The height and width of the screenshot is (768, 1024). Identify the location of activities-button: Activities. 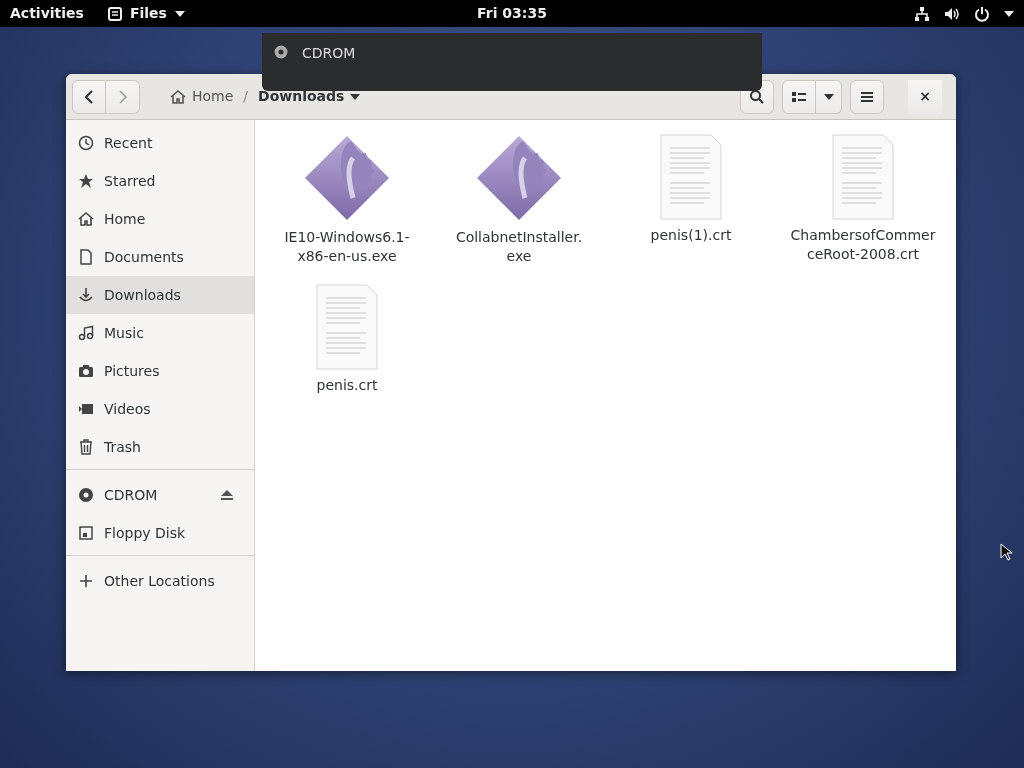
(47, 13).